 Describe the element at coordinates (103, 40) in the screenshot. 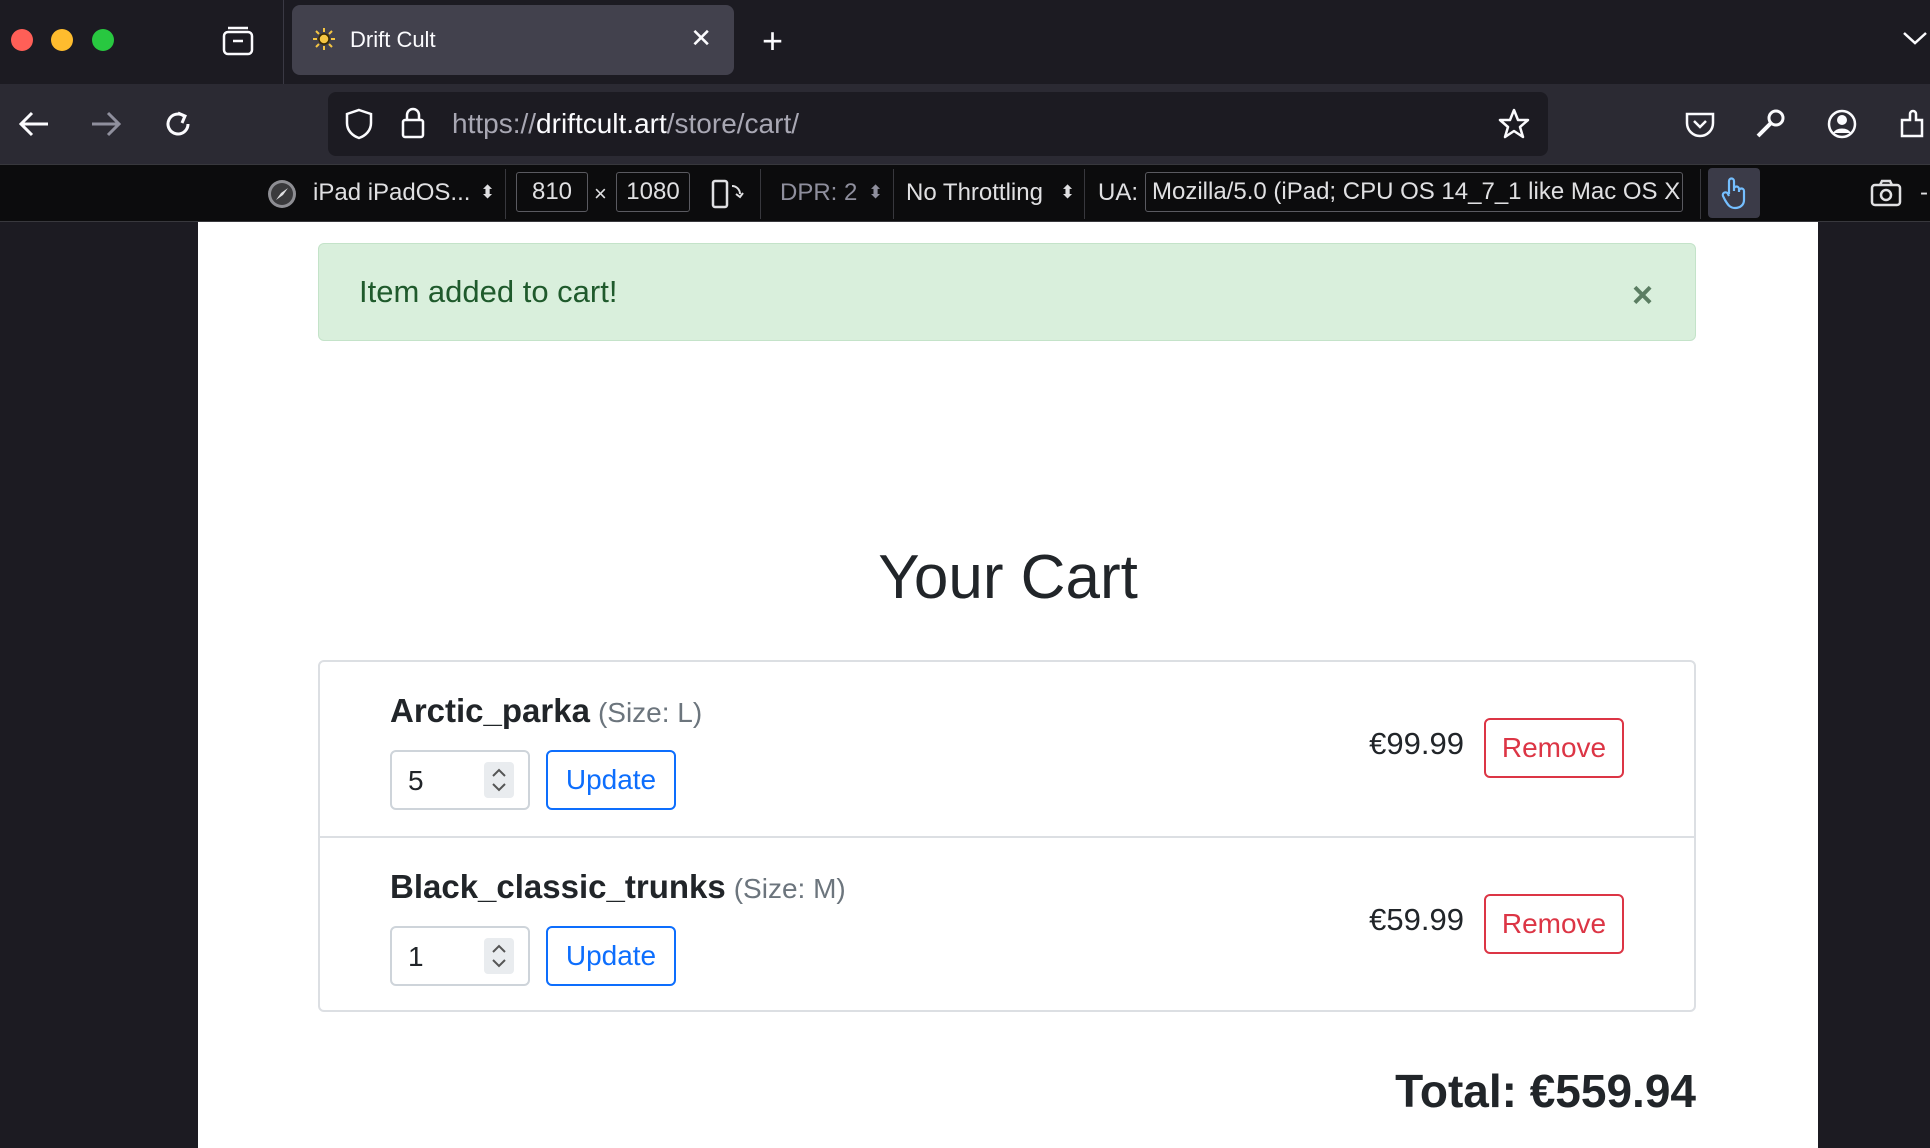

I see `maximize-window-button` at that location.